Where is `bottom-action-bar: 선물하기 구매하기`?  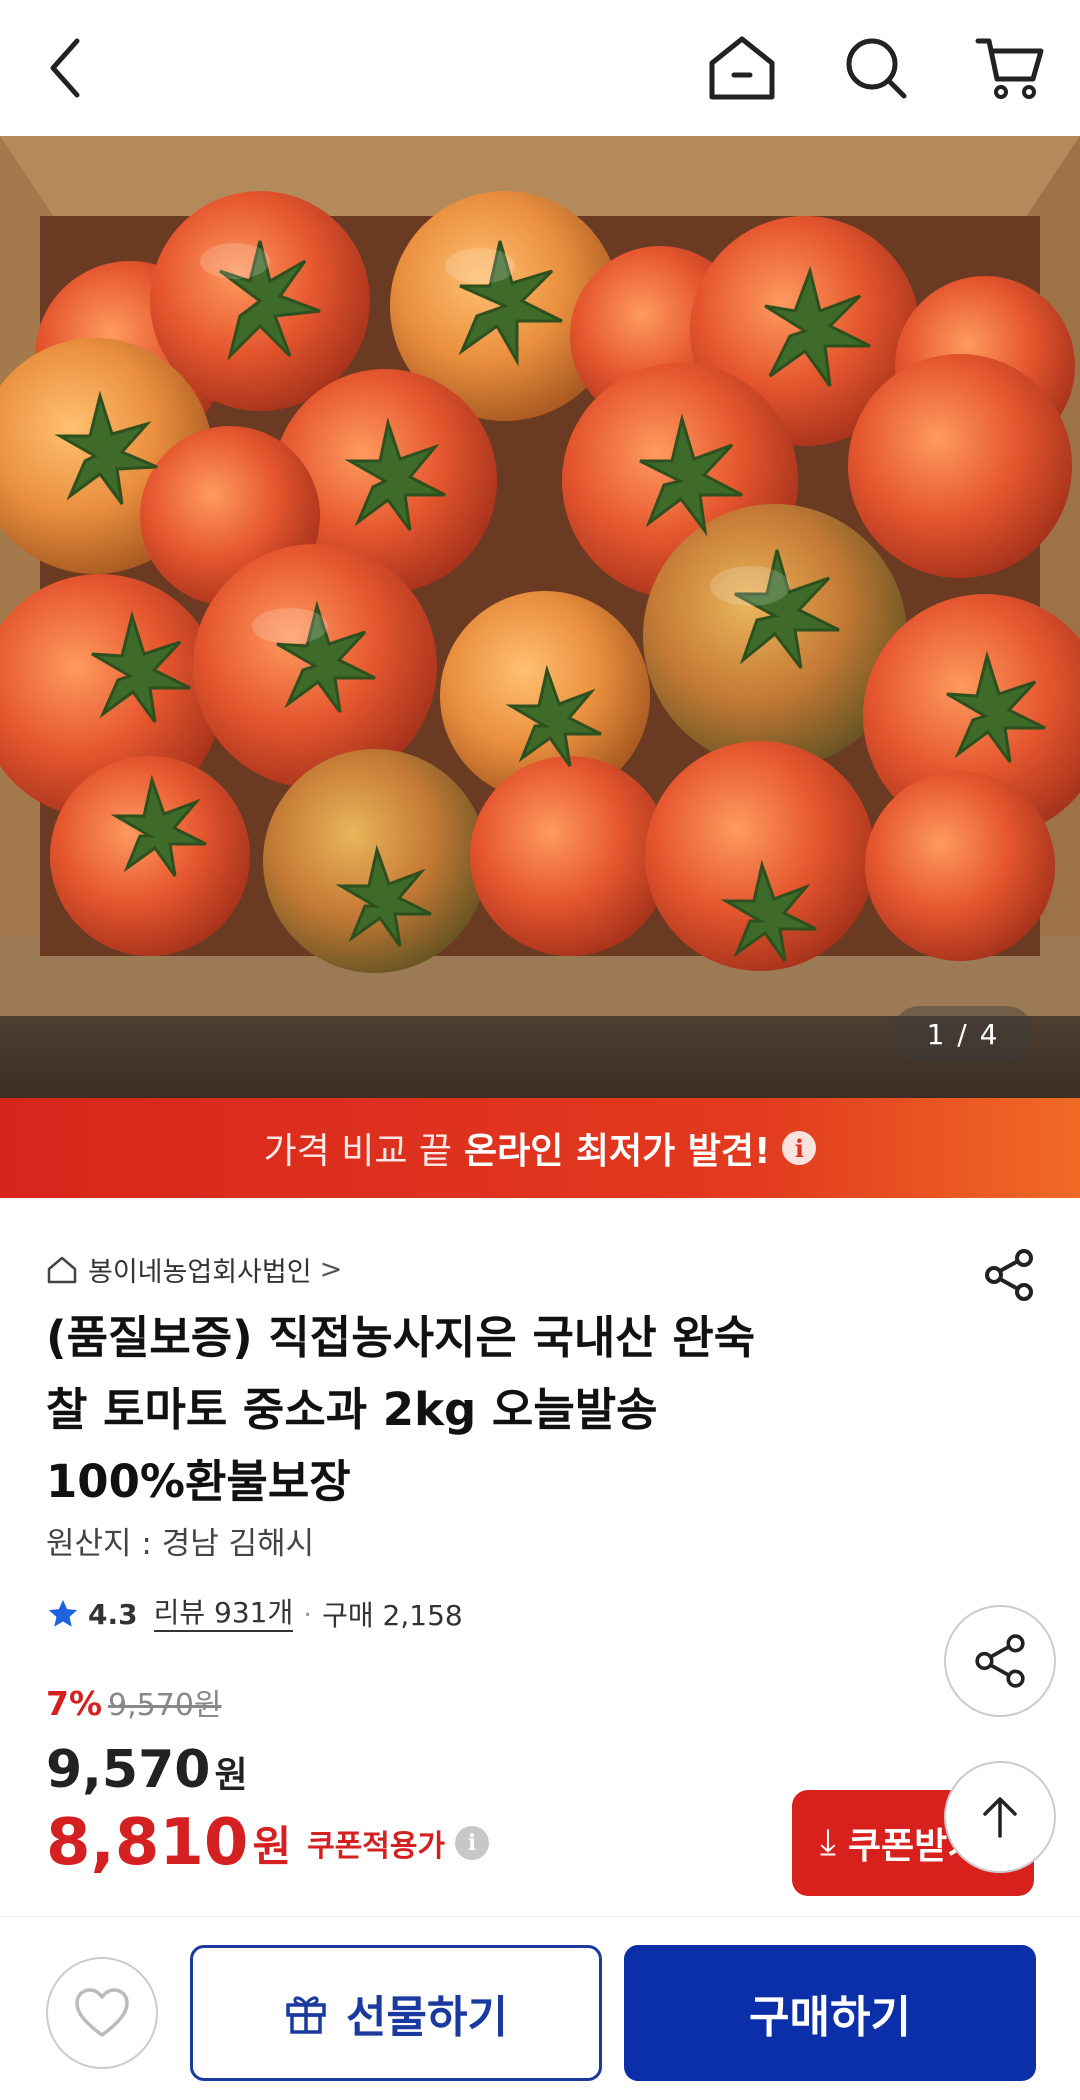
bottom-action-bar: 선물하기 구매하기 is located at coordinates (540, 2008).